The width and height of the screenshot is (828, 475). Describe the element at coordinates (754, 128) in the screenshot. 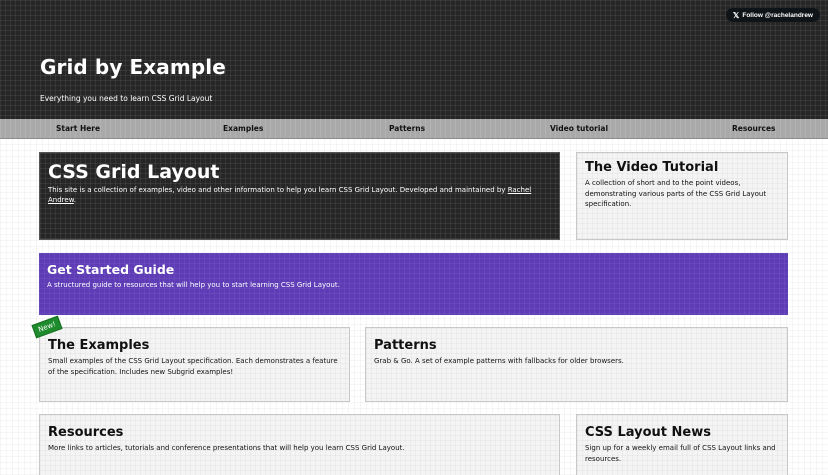

I see `nav-item-resources: Resources` at that location.